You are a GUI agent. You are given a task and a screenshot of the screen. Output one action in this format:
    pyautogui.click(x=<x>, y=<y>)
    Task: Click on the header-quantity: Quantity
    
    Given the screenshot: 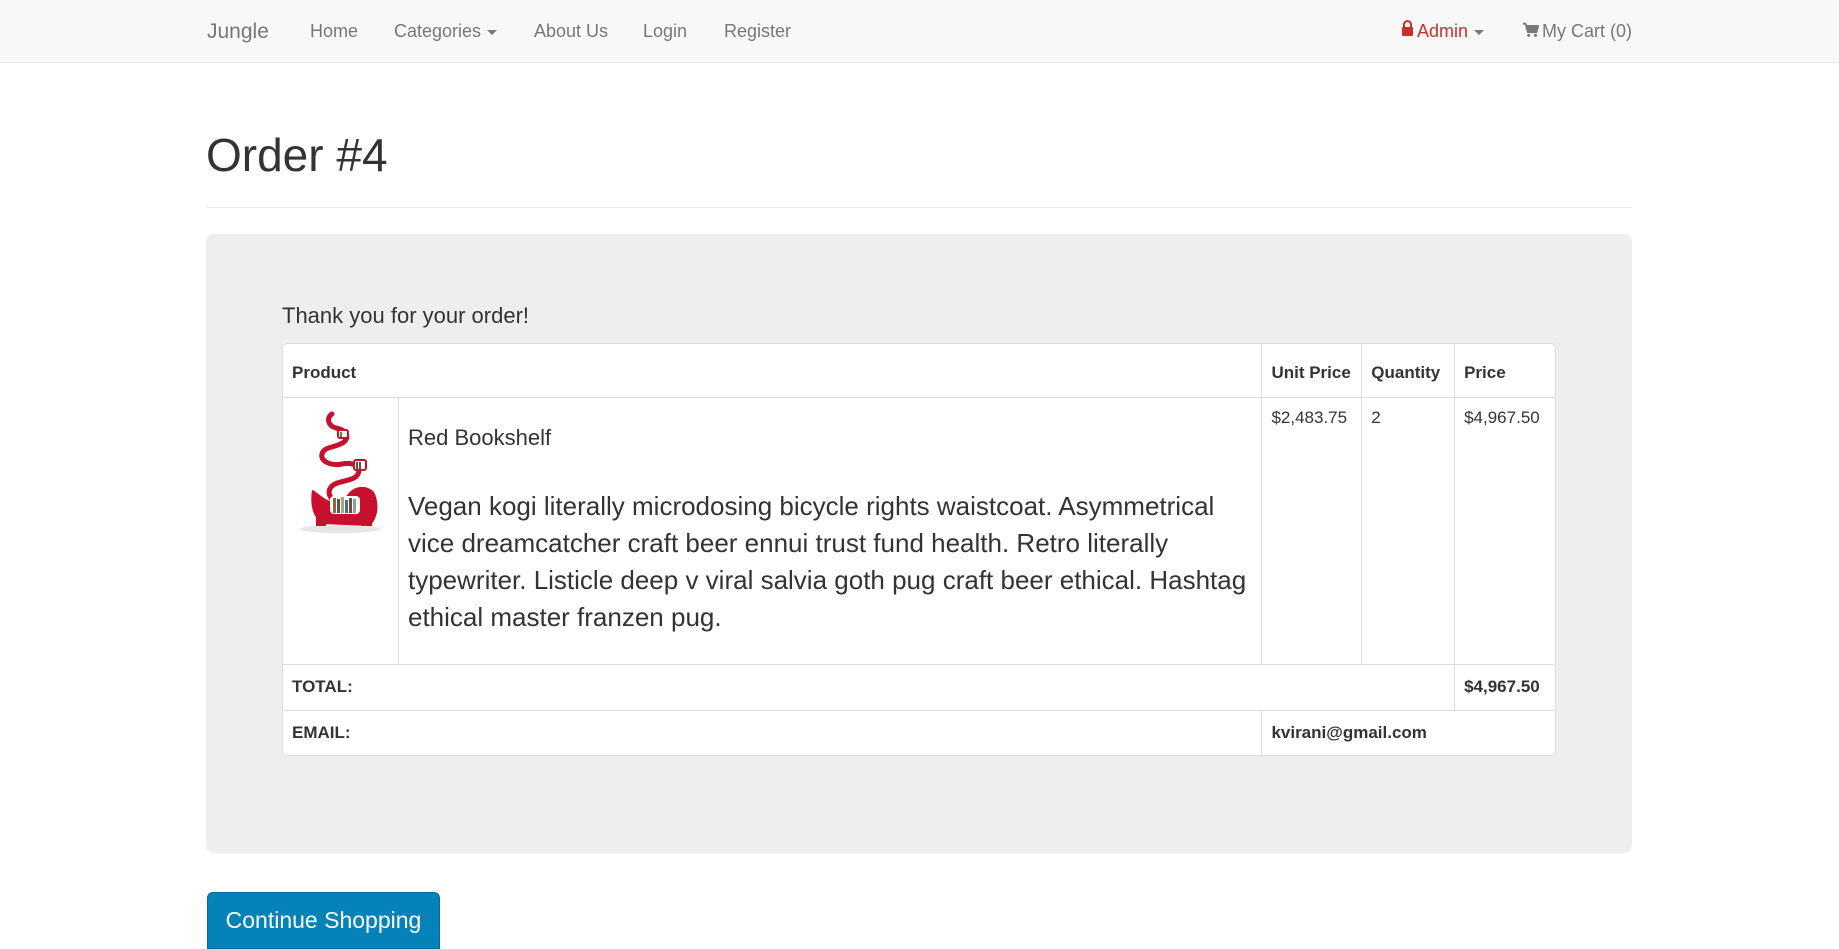 What is the action you would take?
    pyautogui.click(x=1407, y=370)
    